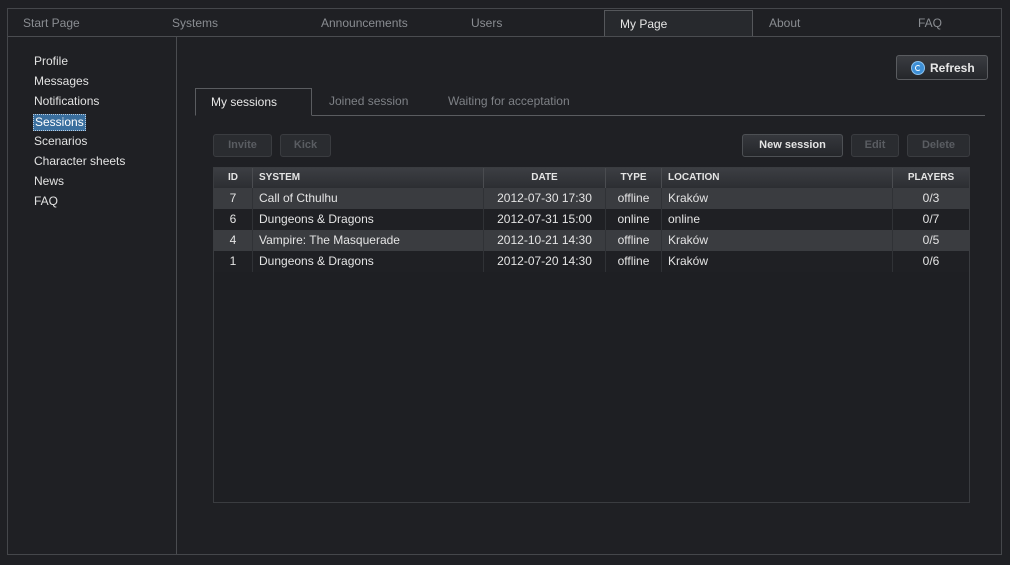  Describe the element at coordinates (60, 141) in the screenshot. I see `sidebar-item-scenarios: Scenarios` at that location.